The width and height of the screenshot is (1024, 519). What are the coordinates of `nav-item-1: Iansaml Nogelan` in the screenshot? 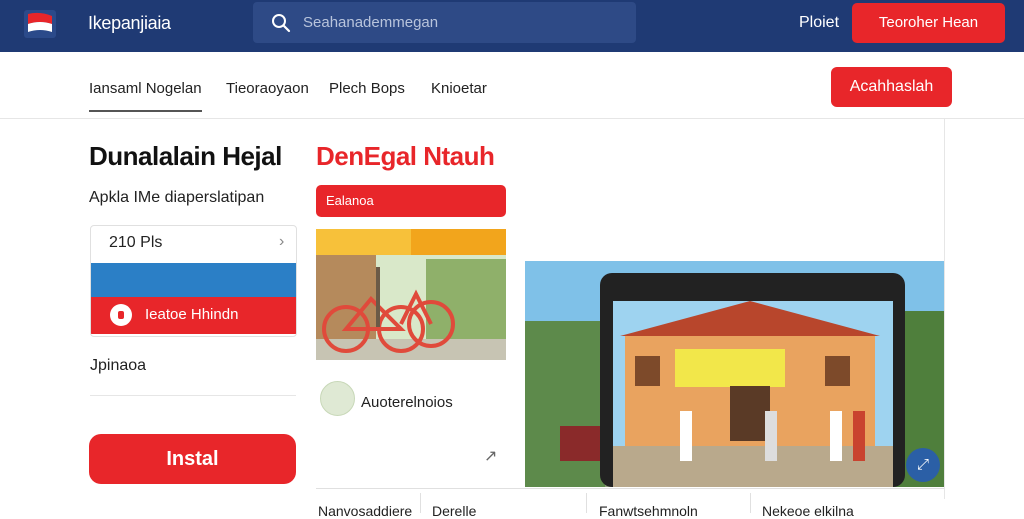 It's located at (145, 96).